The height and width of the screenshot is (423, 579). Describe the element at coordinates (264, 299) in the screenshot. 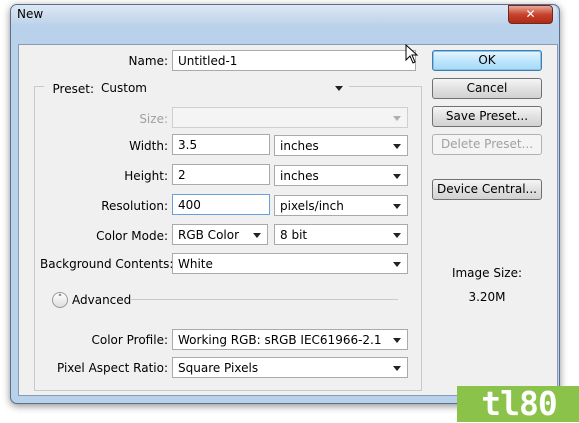

I see `advanced-divider` at that location.